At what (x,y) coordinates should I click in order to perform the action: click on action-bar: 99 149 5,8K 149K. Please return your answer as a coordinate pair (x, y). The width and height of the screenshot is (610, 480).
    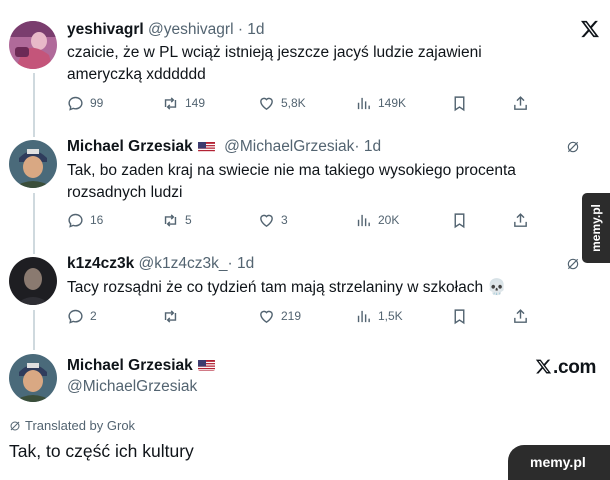
    Looking at the image, I should click on (298, 103).